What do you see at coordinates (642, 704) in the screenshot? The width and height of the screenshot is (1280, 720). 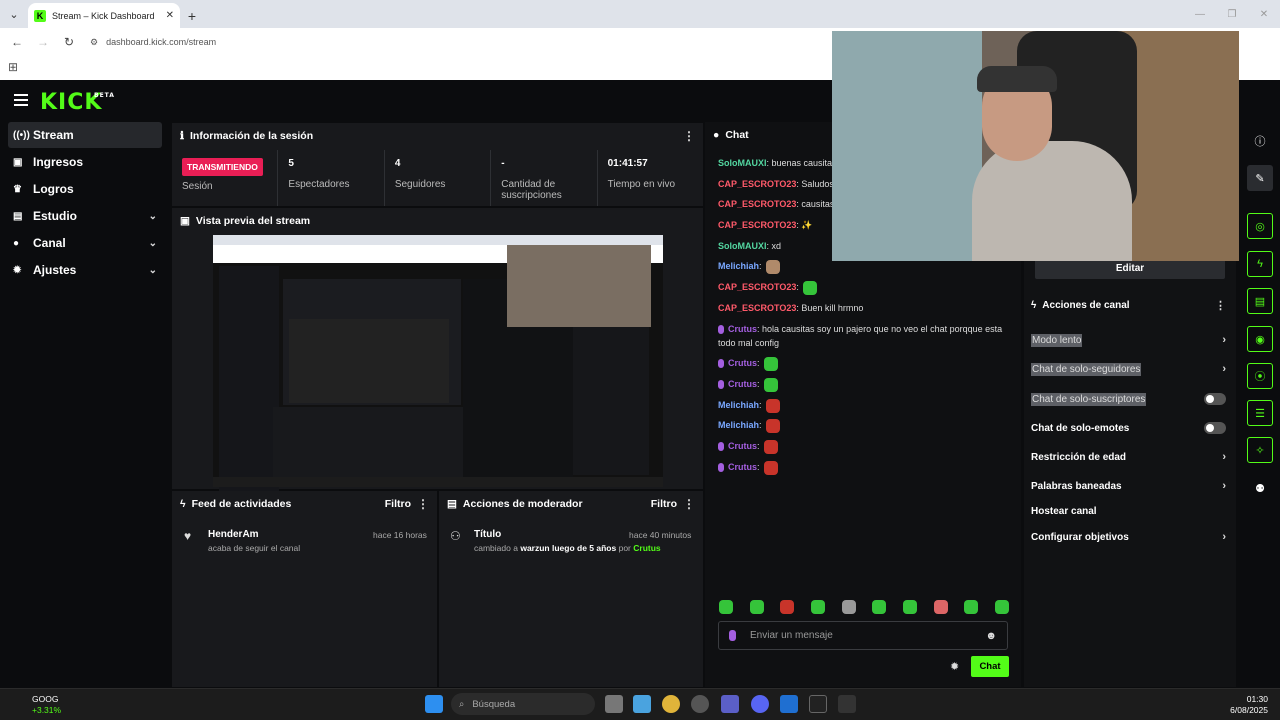 I see `copilot-icon` at bounding box center [642, 704].